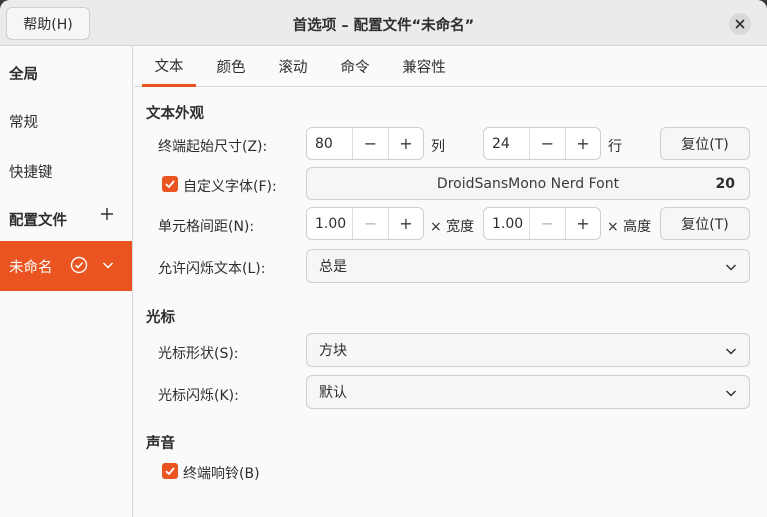 The width and height of the screenshot is (767, 517). I want to click on cell-width-value: 1.00, so click(330, 223).